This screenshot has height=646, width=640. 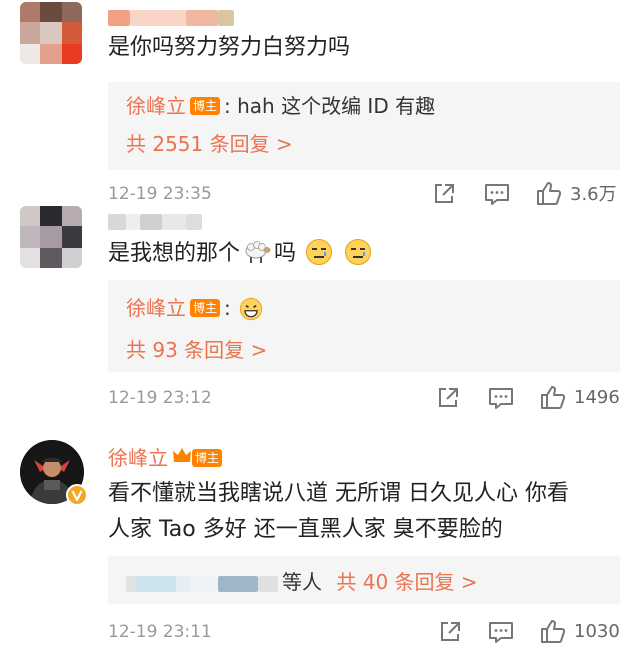 What do you see at coordinates (174, 253) in the screenshot?
I see `comment-text-start: 是我想的那个` at bounding box center [174, 253].